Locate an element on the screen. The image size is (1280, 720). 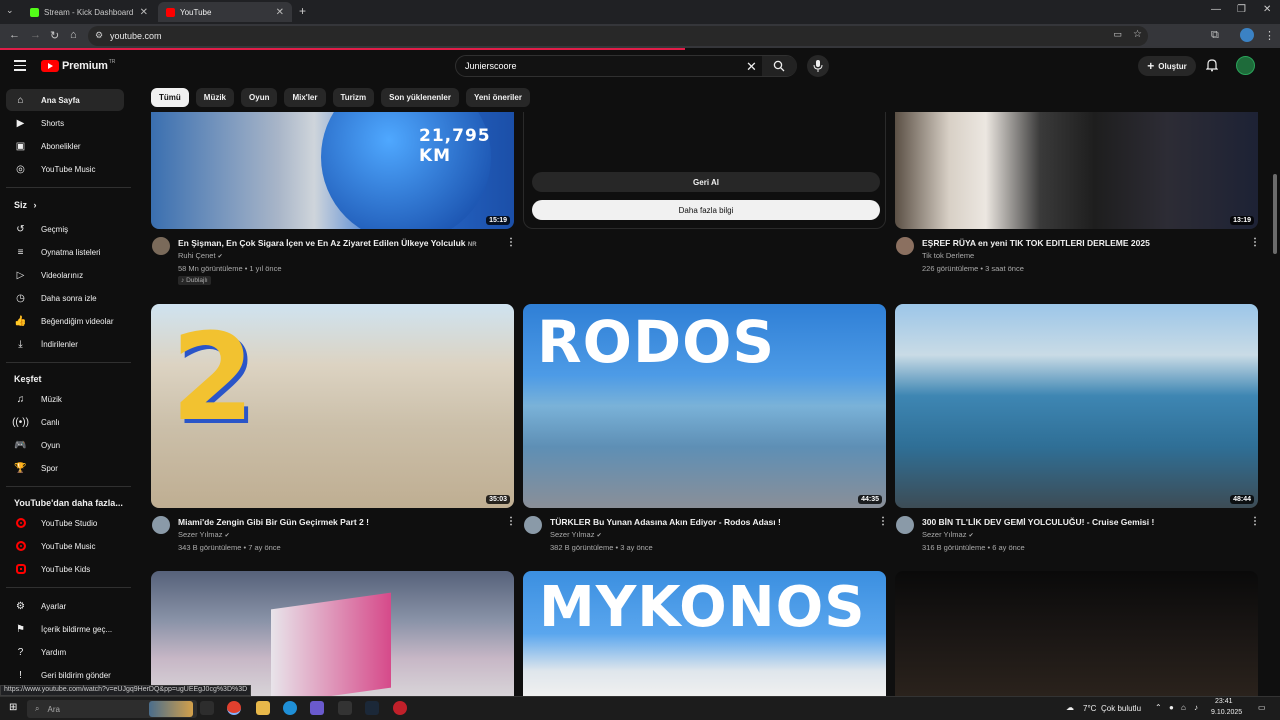
forward-icon: → is located at coordinates (35, 35).